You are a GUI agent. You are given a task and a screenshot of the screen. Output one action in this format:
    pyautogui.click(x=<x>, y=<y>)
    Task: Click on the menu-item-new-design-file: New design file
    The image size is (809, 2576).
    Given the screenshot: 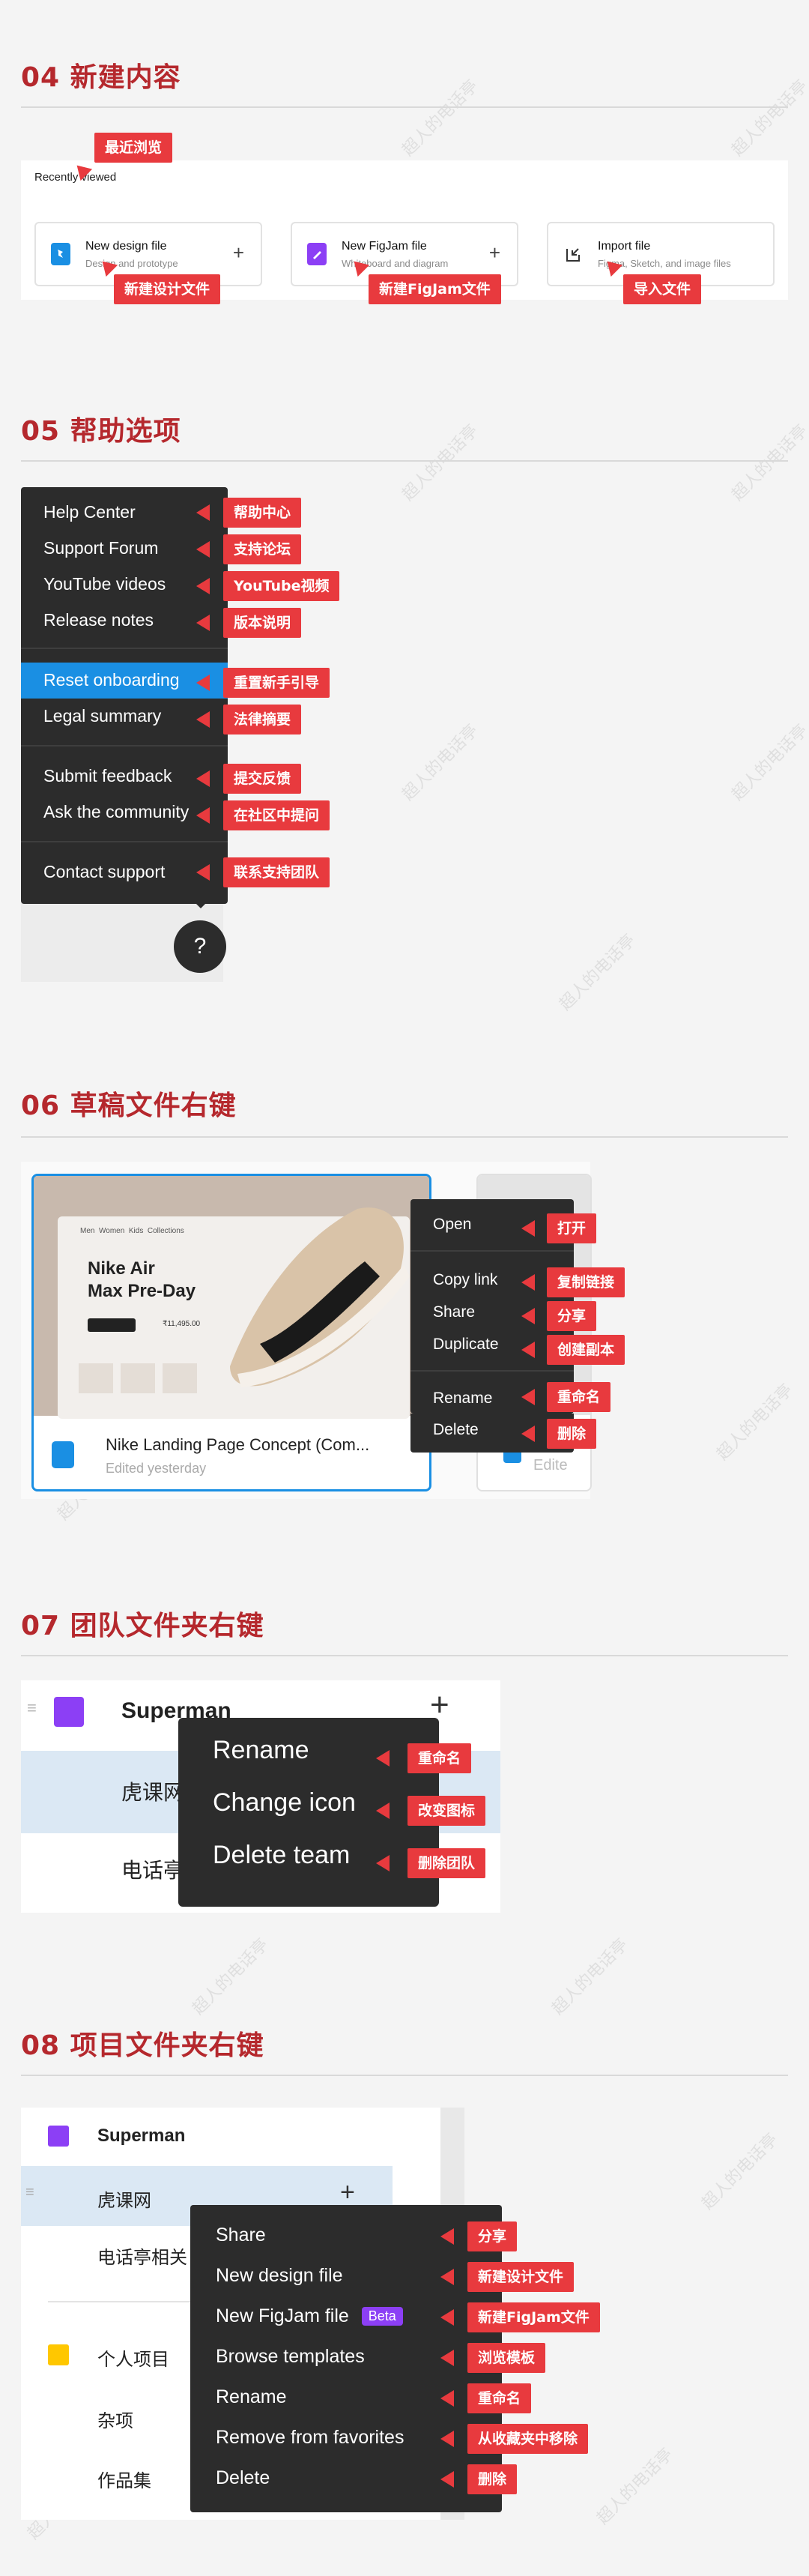 What is the action you would take?
    pyautogui.click(x=279, y=2276)
    